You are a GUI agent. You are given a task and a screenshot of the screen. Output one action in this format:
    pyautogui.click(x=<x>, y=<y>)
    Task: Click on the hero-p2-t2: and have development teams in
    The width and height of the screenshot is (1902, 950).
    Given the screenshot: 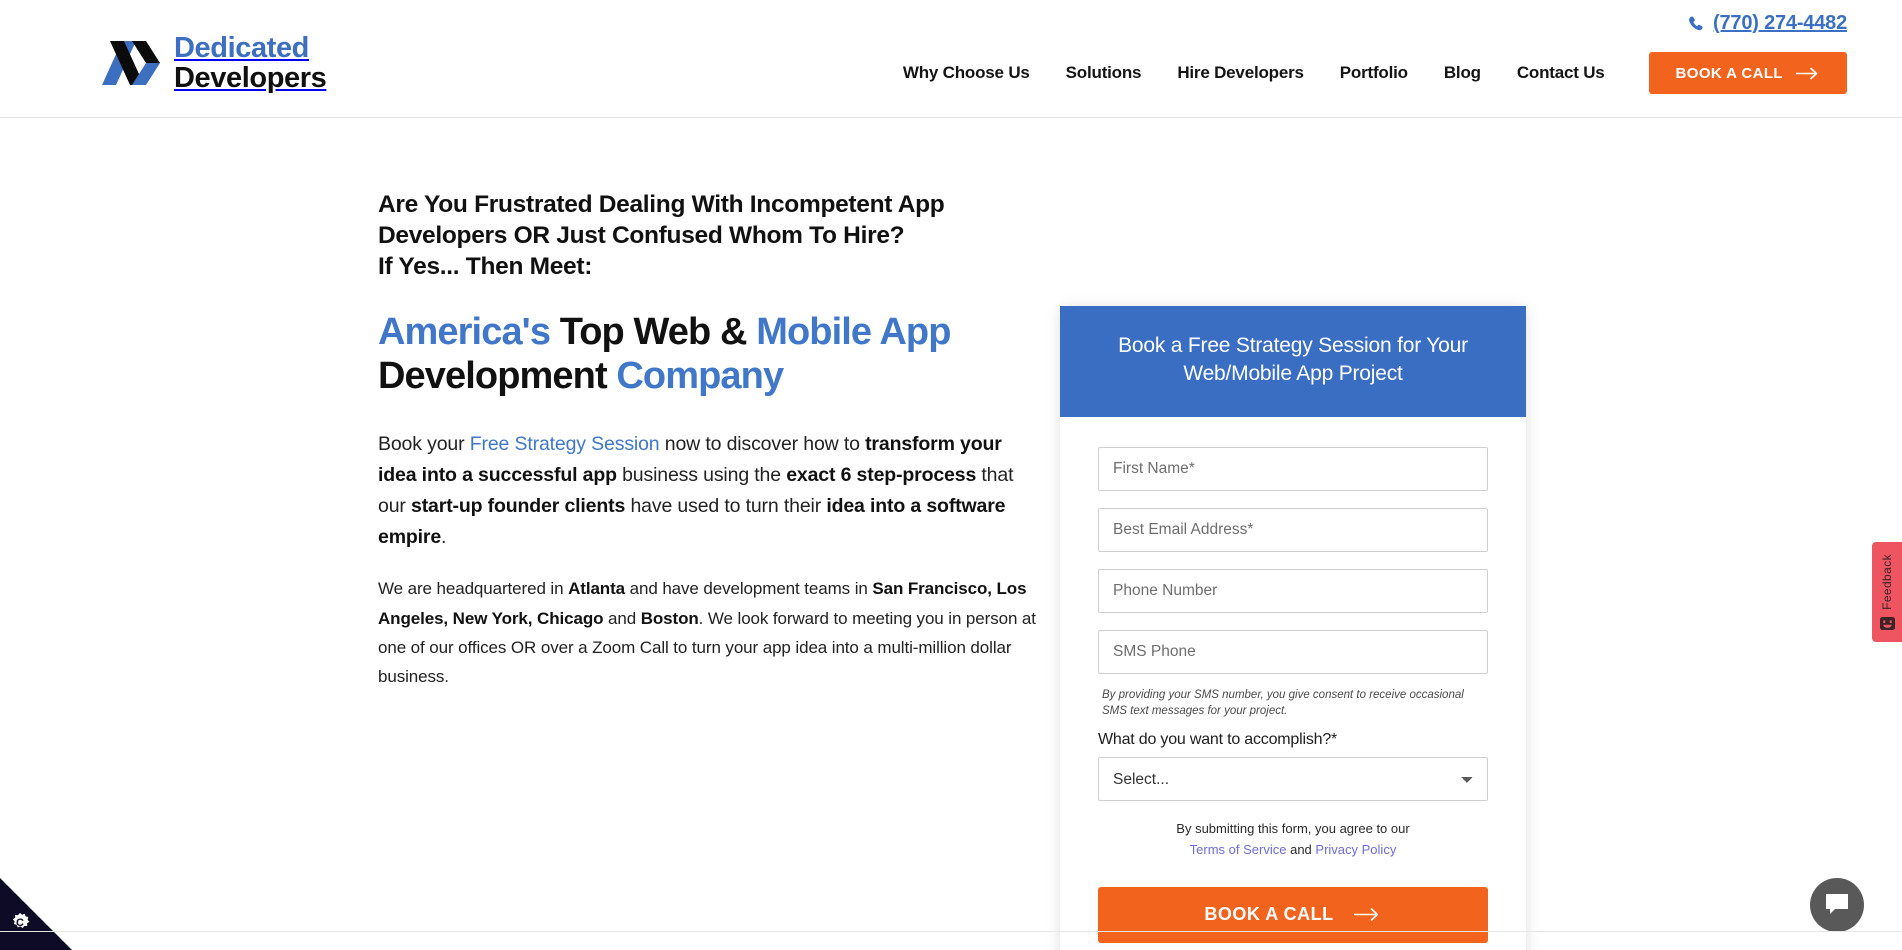 What is the action you would take?
    pyautogui.click(x=749, y=589)
    